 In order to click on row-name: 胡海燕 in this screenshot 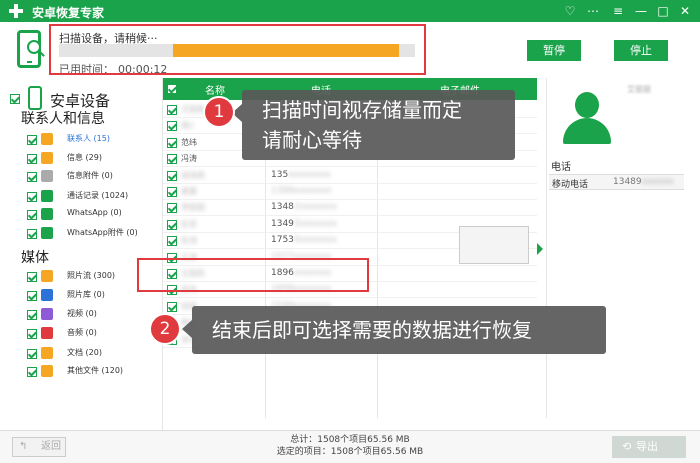, I will do `click(193, 175)`.